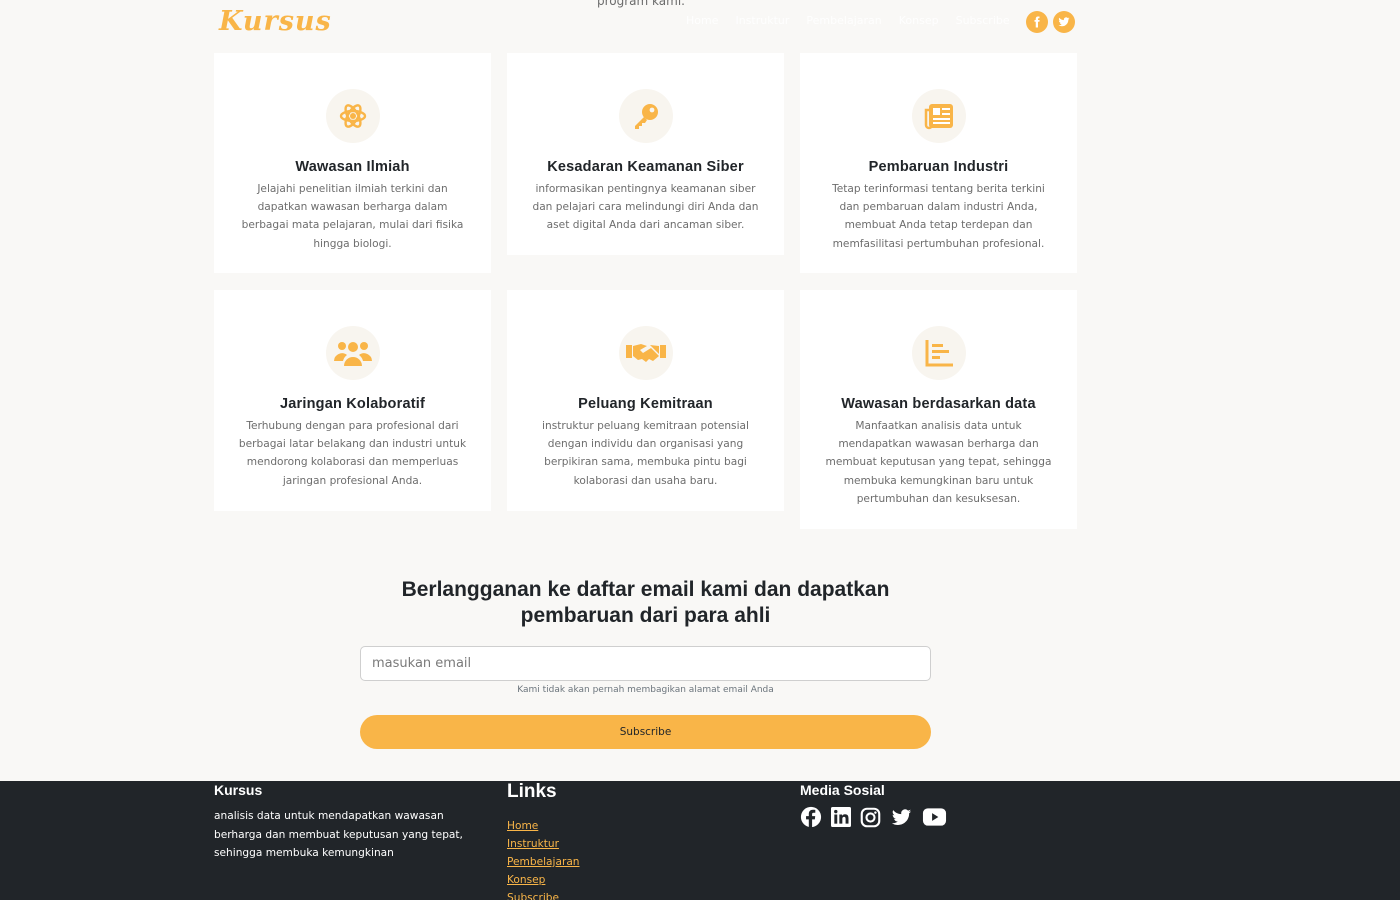 The height and width of the screenshot is (900, 1400). What do you see at coordinates (238, 790) in the screenshot?
I see `footer-brand: Kursus` at bounding box center [238, 790].